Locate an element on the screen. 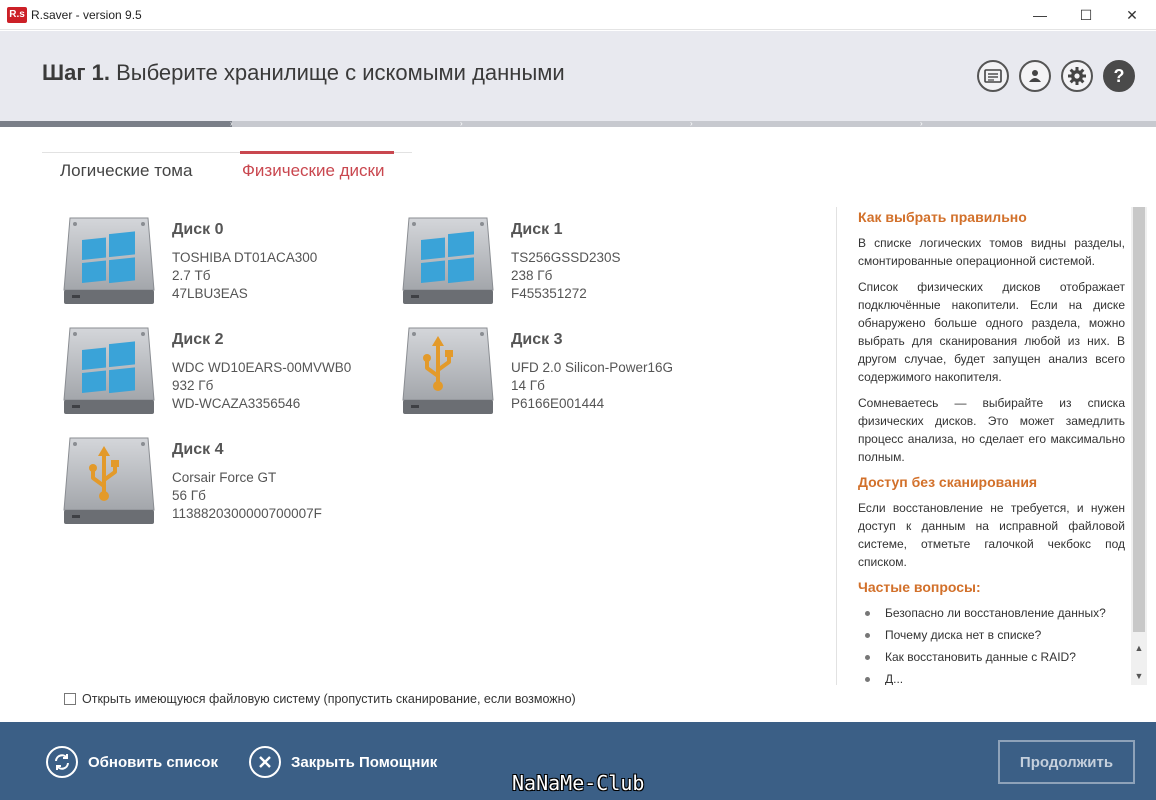 Image resolution: width=1156 pixels, height=800 pixels. step-text: Выберите хранилище с искомыми данными is located at coordinates (340, 72).